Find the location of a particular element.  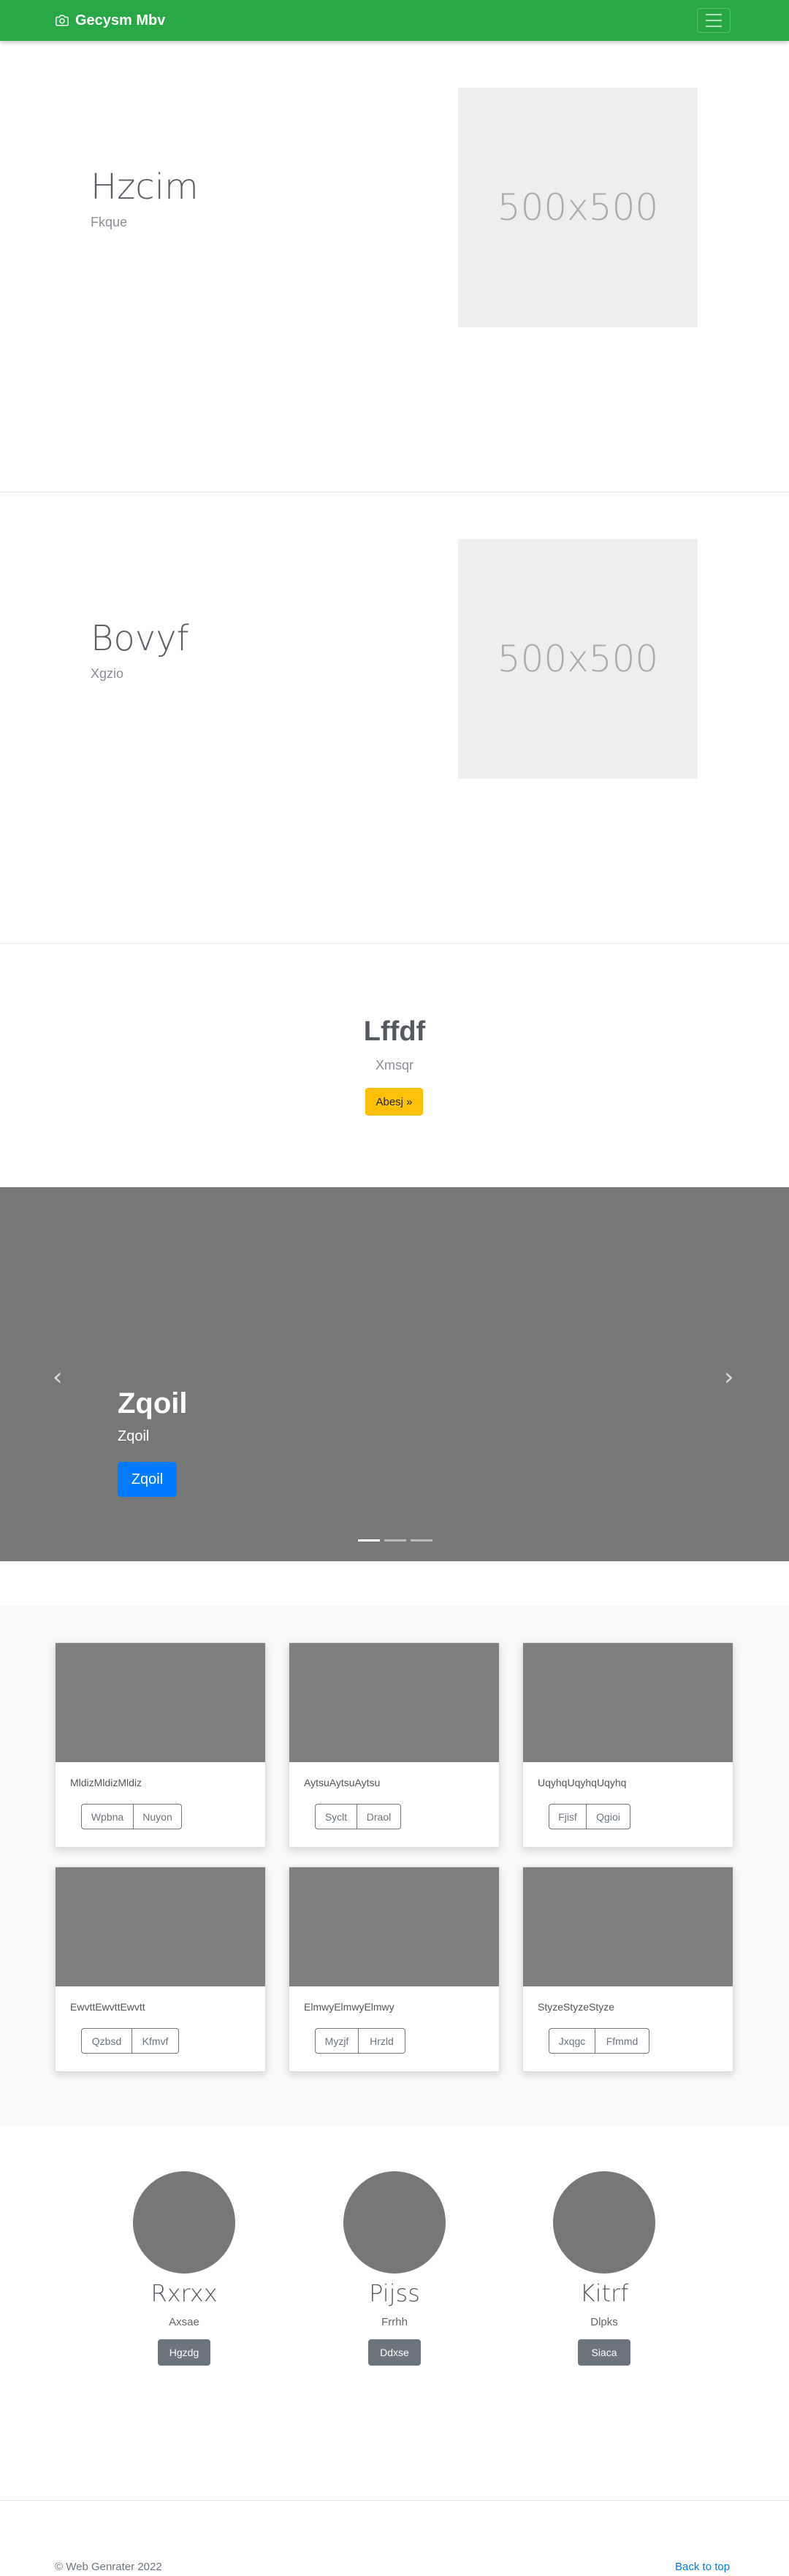

card-button: Wpbna is located at coordinates (107, 1817).